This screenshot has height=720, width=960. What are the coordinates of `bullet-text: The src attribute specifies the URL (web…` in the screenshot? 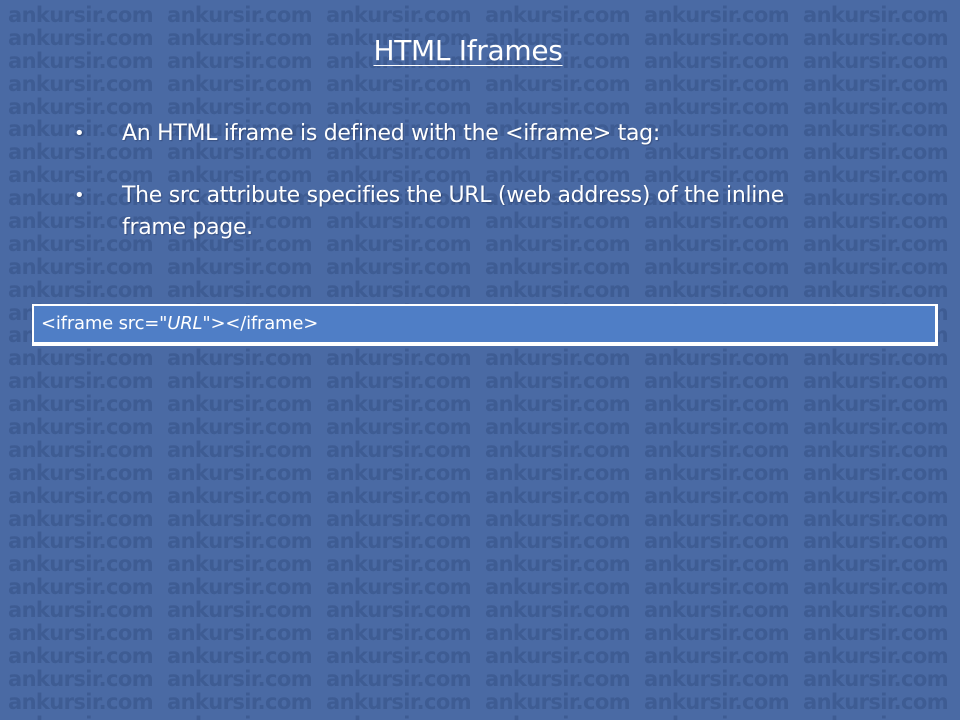 It's located at (453, 211).